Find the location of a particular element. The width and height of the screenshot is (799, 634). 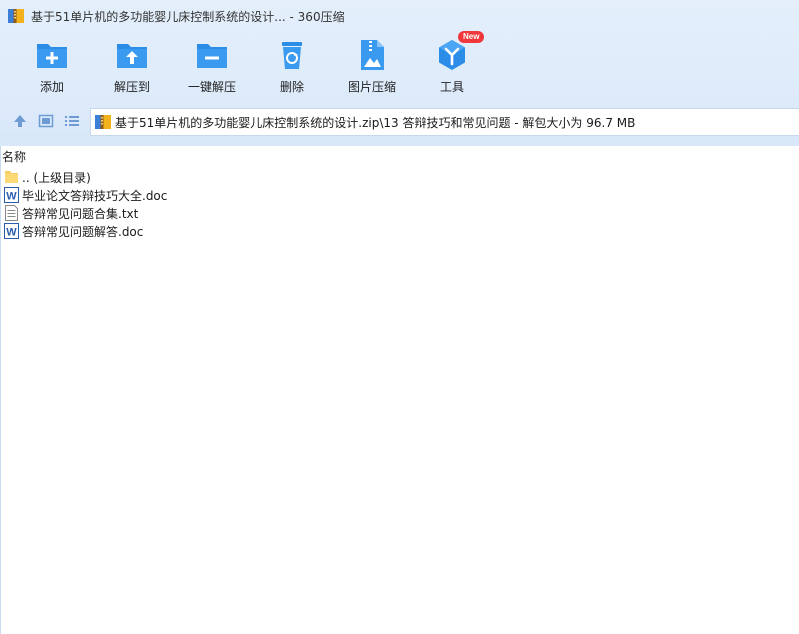

tools-cube-icon is located at coordinates (452, 55).